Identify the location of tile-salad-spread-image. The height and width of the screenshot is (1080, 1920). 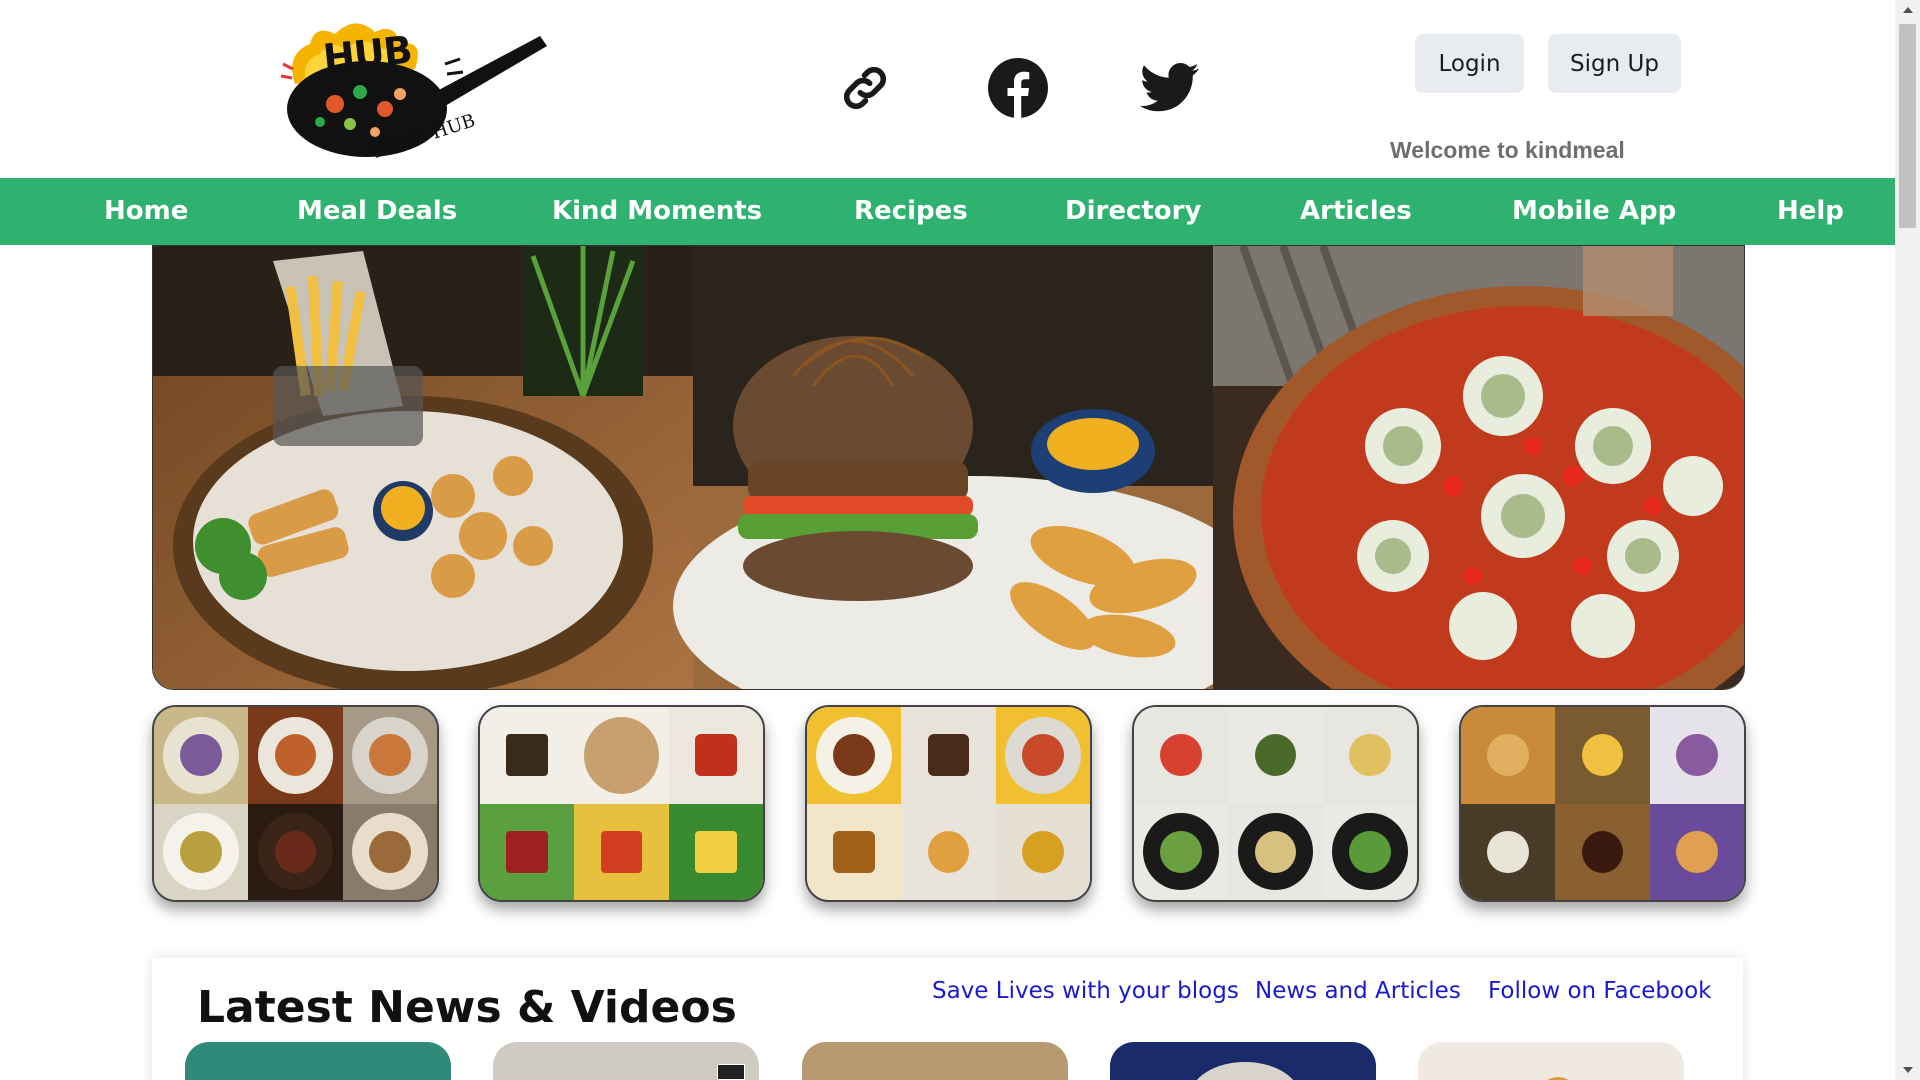
(1275, 803).